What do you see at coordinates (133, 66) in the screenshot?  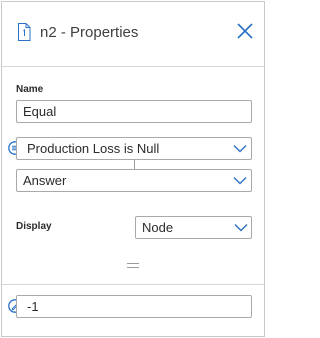 I see `header-divider` at bounding box center [133, 66].